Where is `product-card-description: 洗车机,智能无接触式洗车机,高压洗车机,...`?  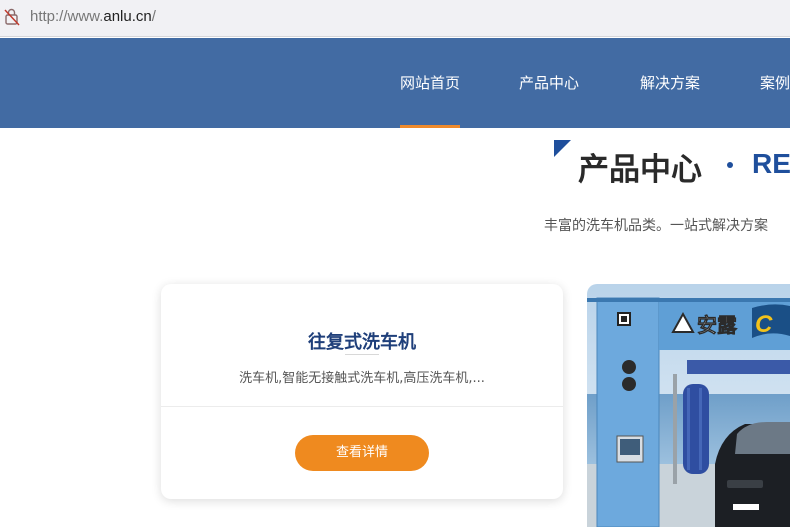 product-card-description: 洗车机,智能无接触式洗车机,高压洗车机,... is located at coordinates (362, 378).